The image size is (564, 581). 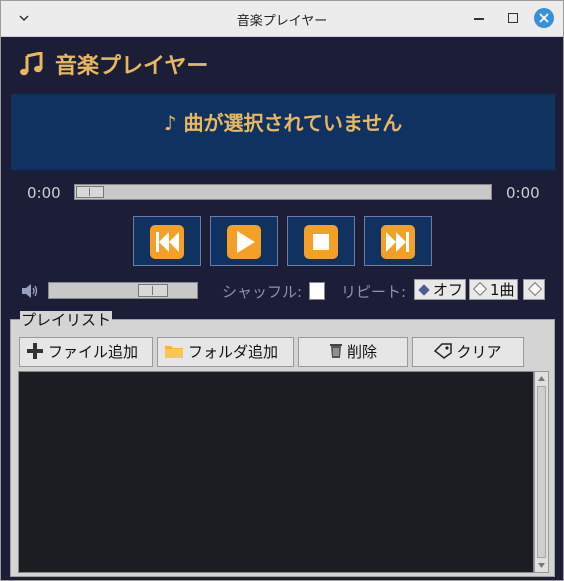 I want to click on repeat-option-label: オフ, so click(x=448, y=290).